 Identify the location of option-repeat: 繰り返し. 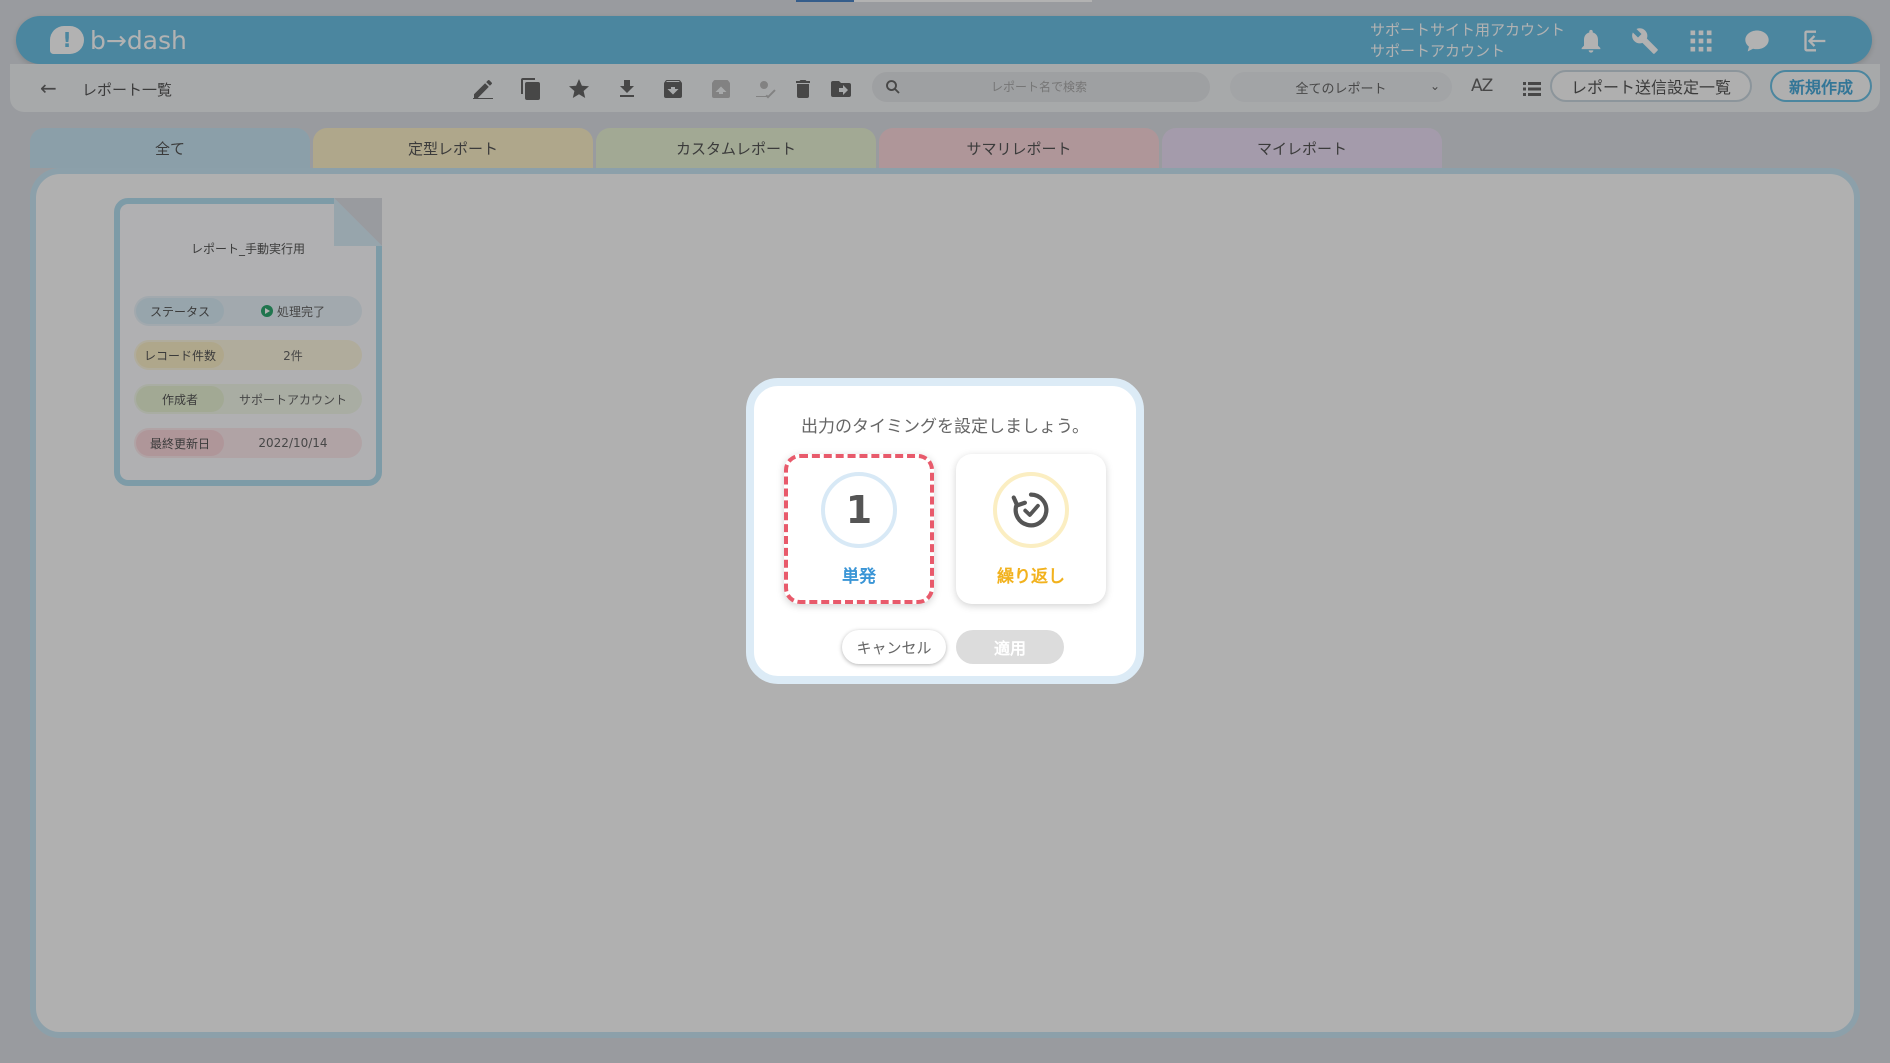
(1031, 529).